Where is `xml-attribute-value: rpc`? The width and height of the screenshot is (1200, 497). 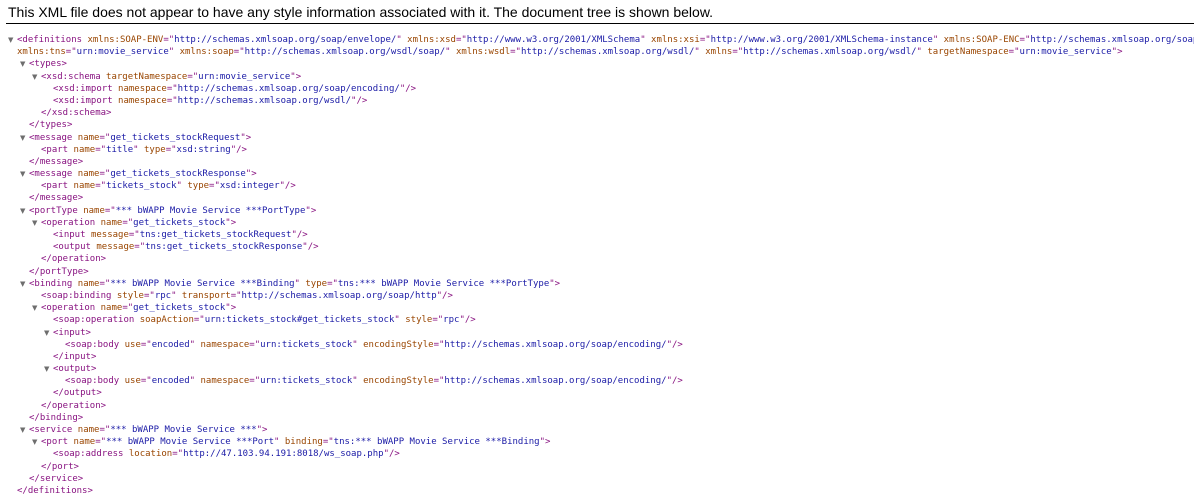
xml-attribute-value: rpc is located at coordinates (451, 320).